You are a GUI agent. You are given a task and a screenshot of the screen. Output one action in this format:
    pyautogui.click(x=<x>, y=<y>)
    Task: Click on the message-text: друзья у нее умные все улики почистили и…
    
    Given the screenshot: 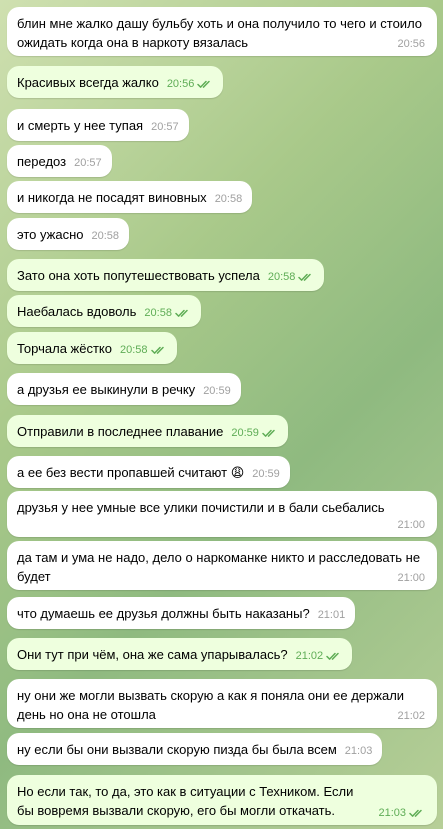 What is the action you would take?
    pyautogui.click(x=201, y=507)
    